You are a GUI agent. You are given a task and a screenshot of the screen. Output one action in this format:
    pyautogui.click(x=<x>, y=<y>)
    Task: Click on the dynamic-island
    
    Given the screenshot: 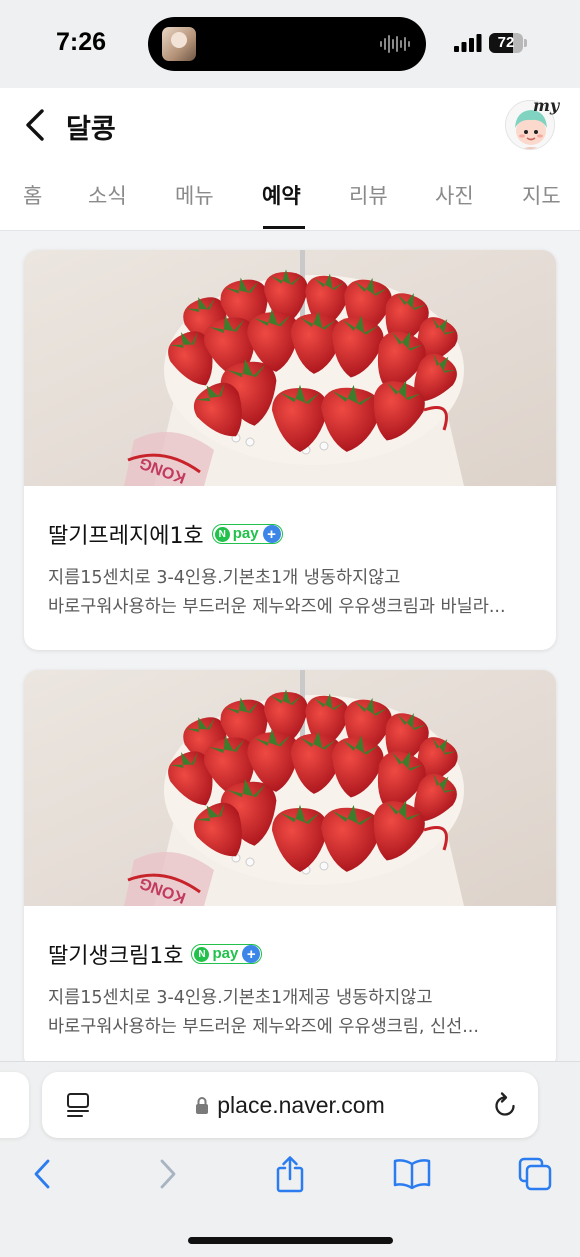 What is the action you would take?
    pyautogui.click(x=287, y=44)
    